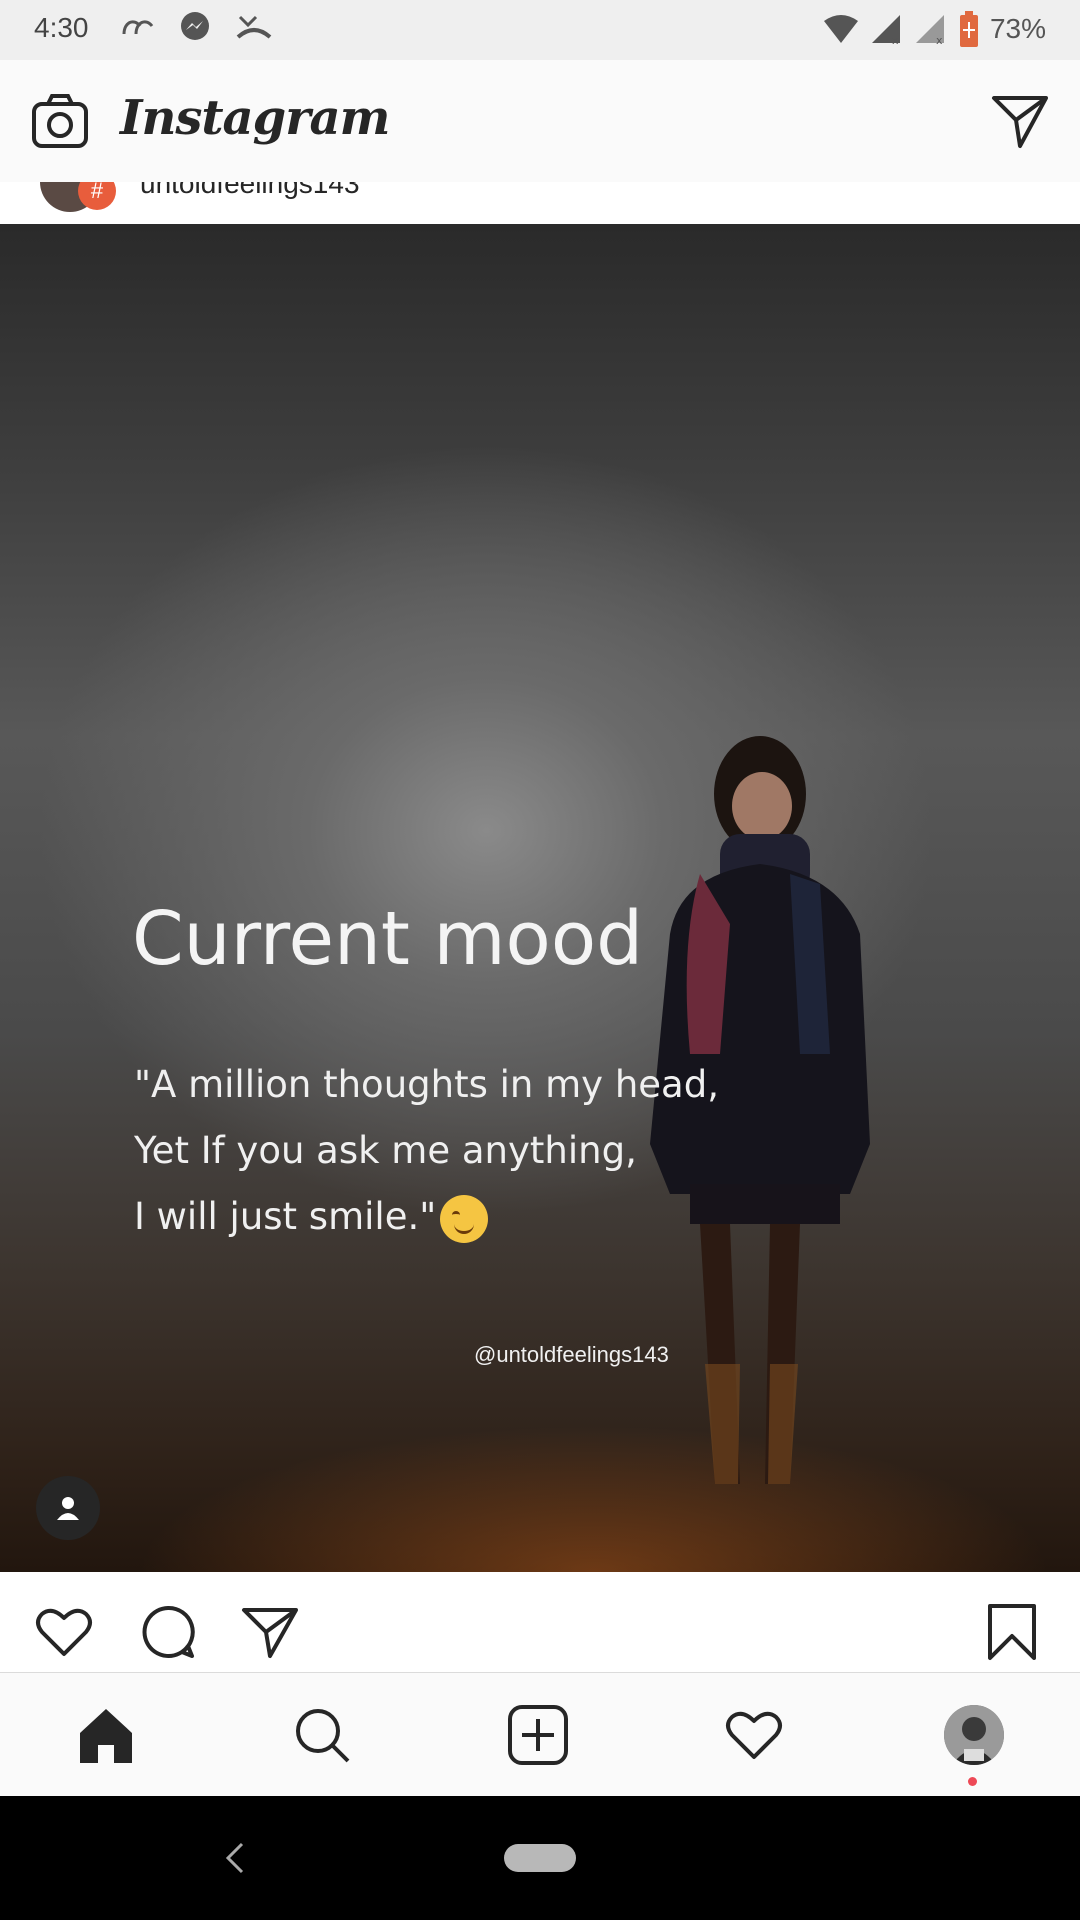  I want to click on status-left-icons, so click(197, 27).